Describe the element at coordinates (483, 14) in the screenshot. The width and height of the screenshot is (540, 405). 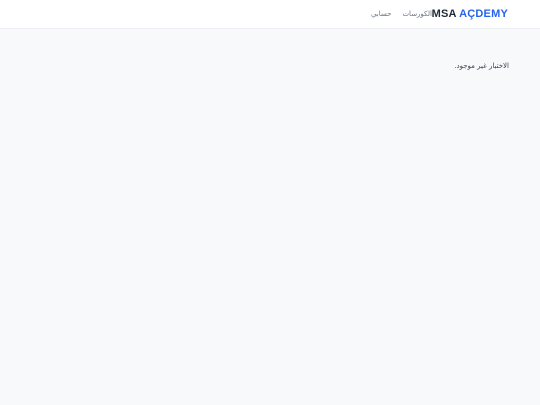
I see `logo-text-academy: AÇDEMY` at that location.